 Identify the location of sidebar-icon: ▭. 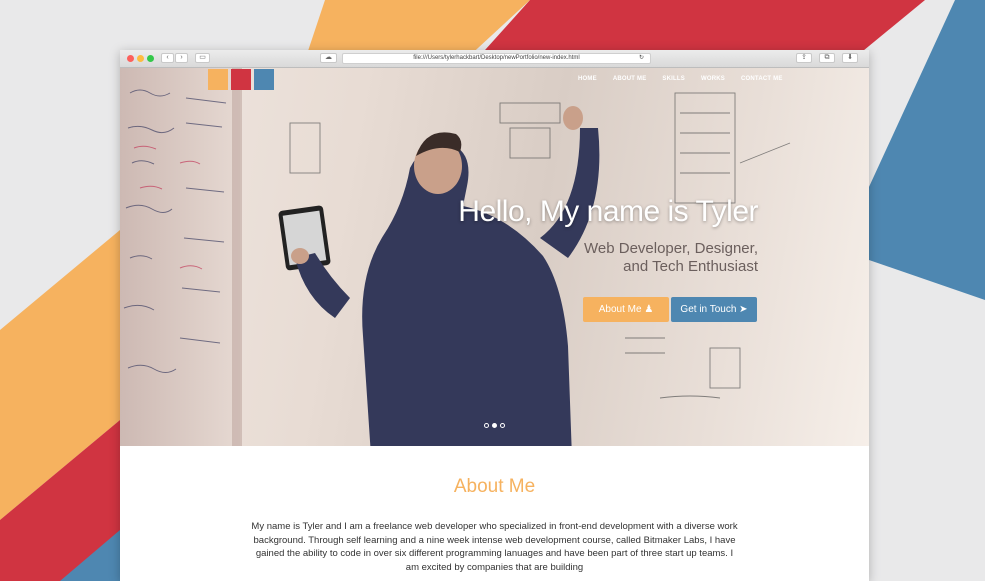
(202, 58).